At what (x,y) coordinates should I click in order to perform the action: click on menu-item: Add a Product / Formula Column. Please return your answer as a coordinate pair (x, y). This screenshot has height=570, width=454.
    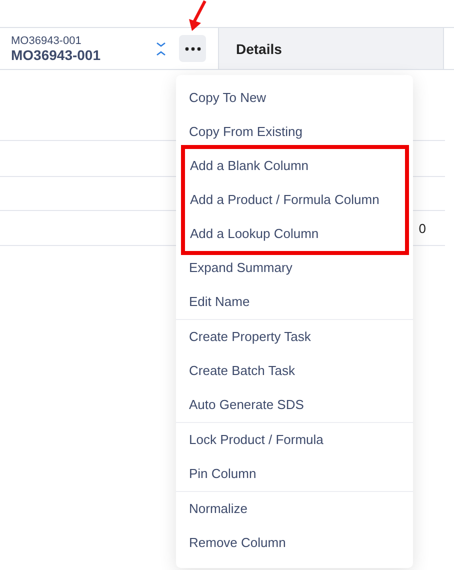
    Looking at the image, I should click on (295, 200).